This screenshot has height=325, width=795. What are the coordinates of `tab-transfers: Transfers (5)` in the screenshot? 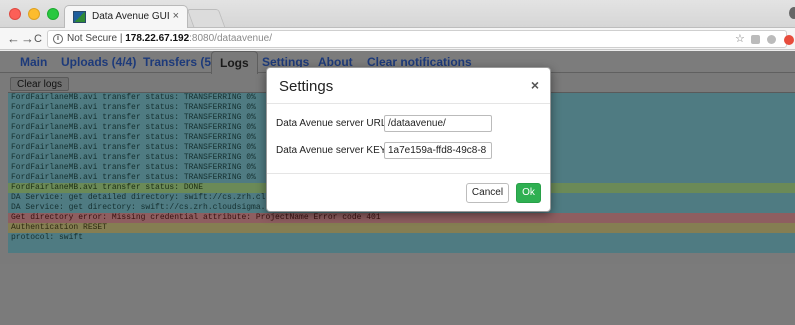 It's located at (179, 62).